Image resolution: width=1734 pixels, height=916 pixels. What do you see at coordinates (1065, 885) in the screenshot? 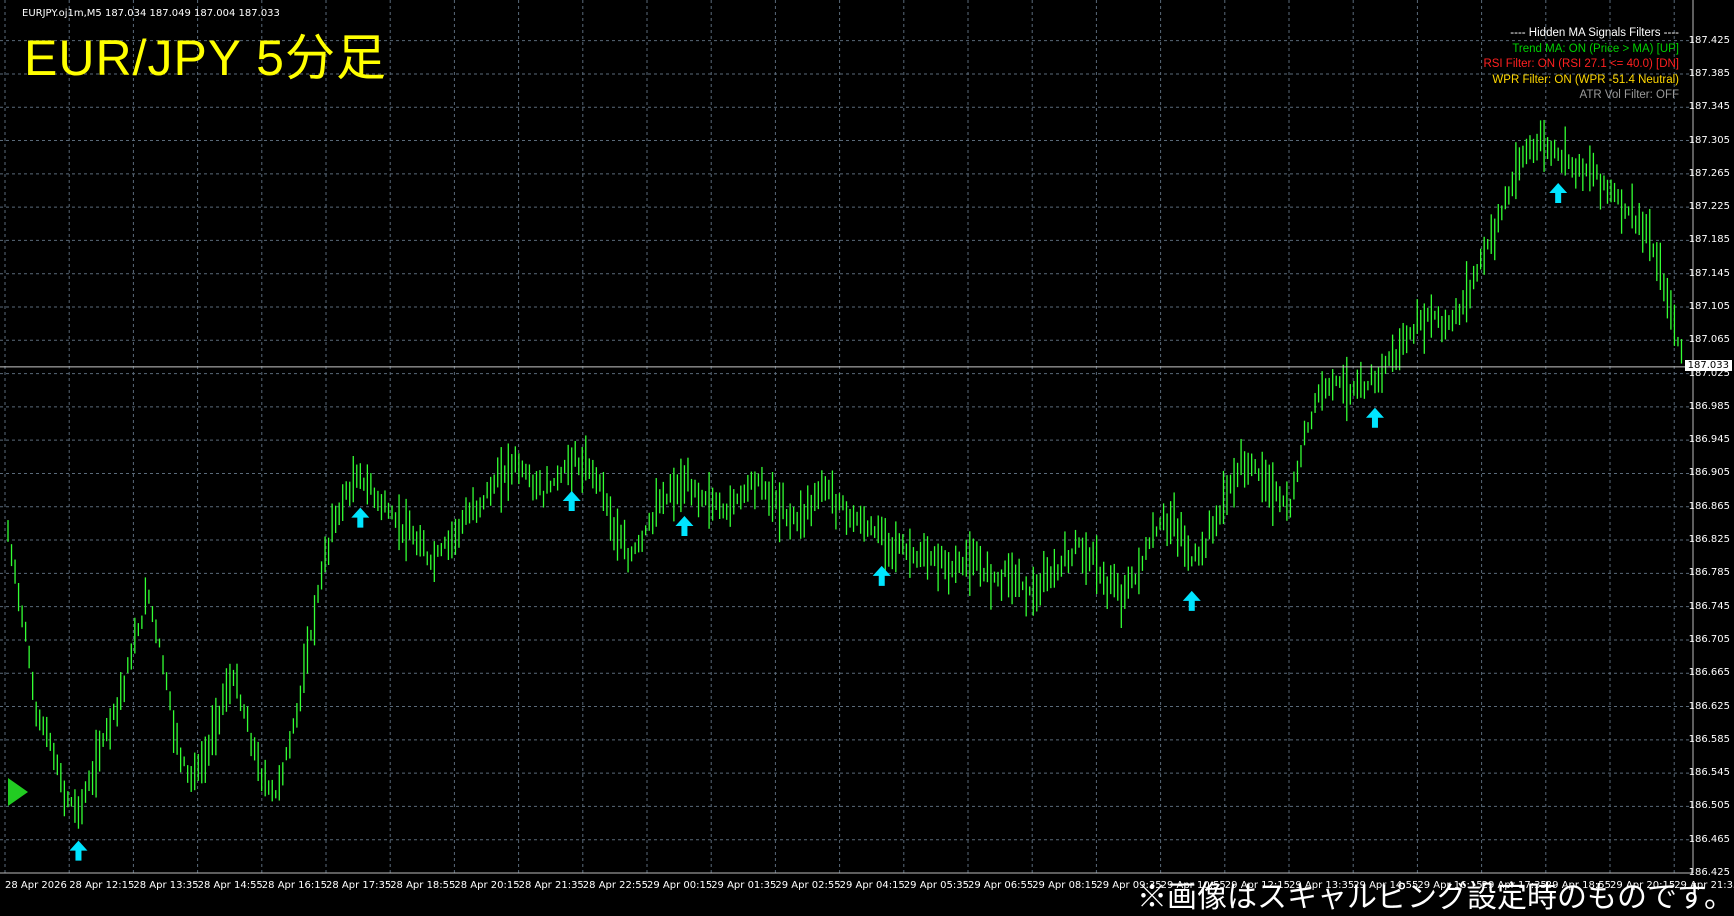
I see `time-tick-label: 29 Apr 08:15` at bounding box center [1065, 885].